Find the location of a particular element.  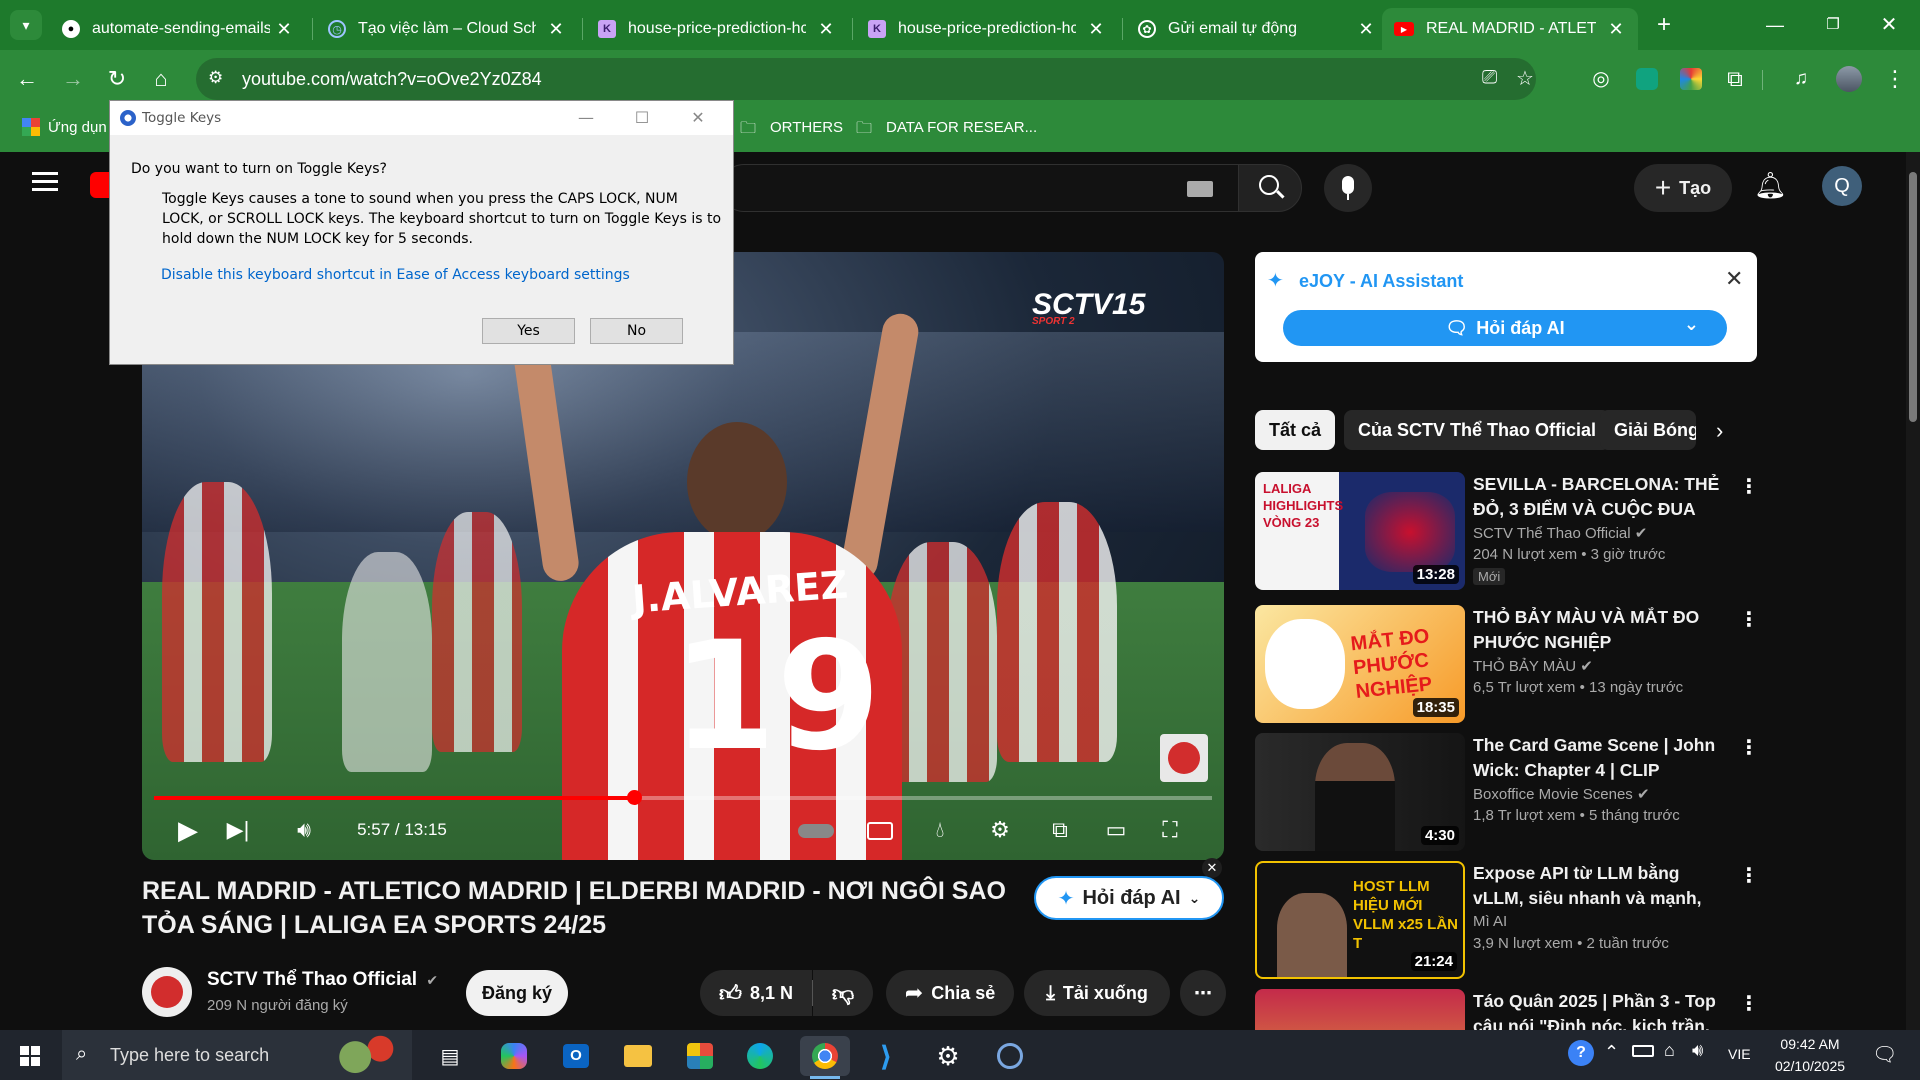

help-icon: ? is located at coordinates (1581, 1053).